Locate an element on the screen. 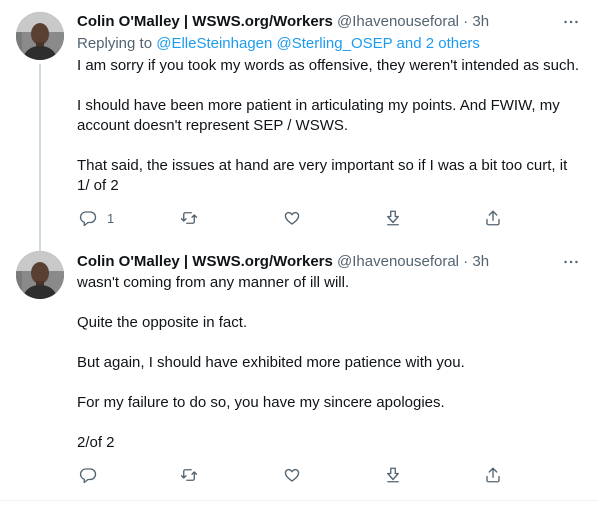  reply-button is located at coordinates (93, 475).